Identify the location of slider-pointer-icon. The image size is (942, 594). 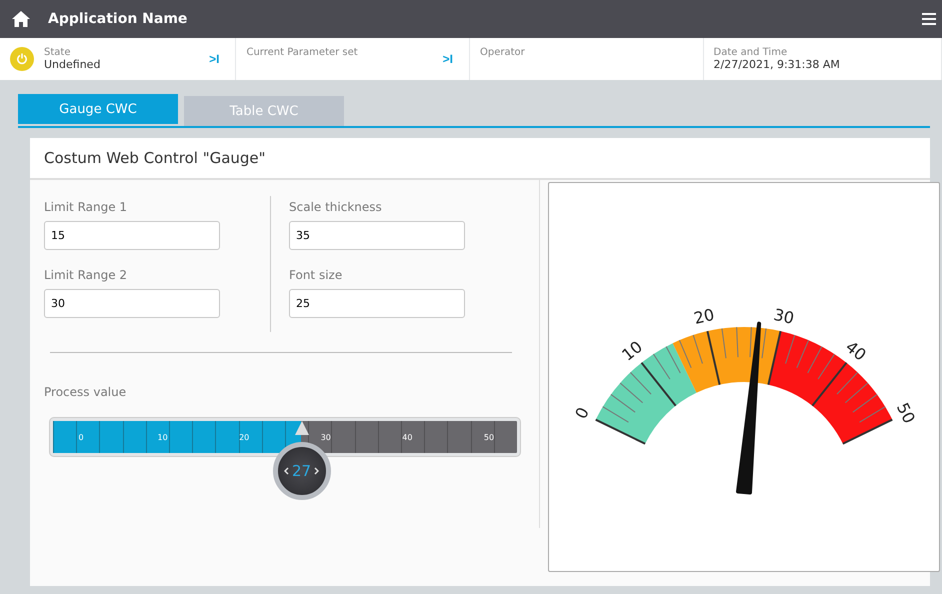
(301, 428).